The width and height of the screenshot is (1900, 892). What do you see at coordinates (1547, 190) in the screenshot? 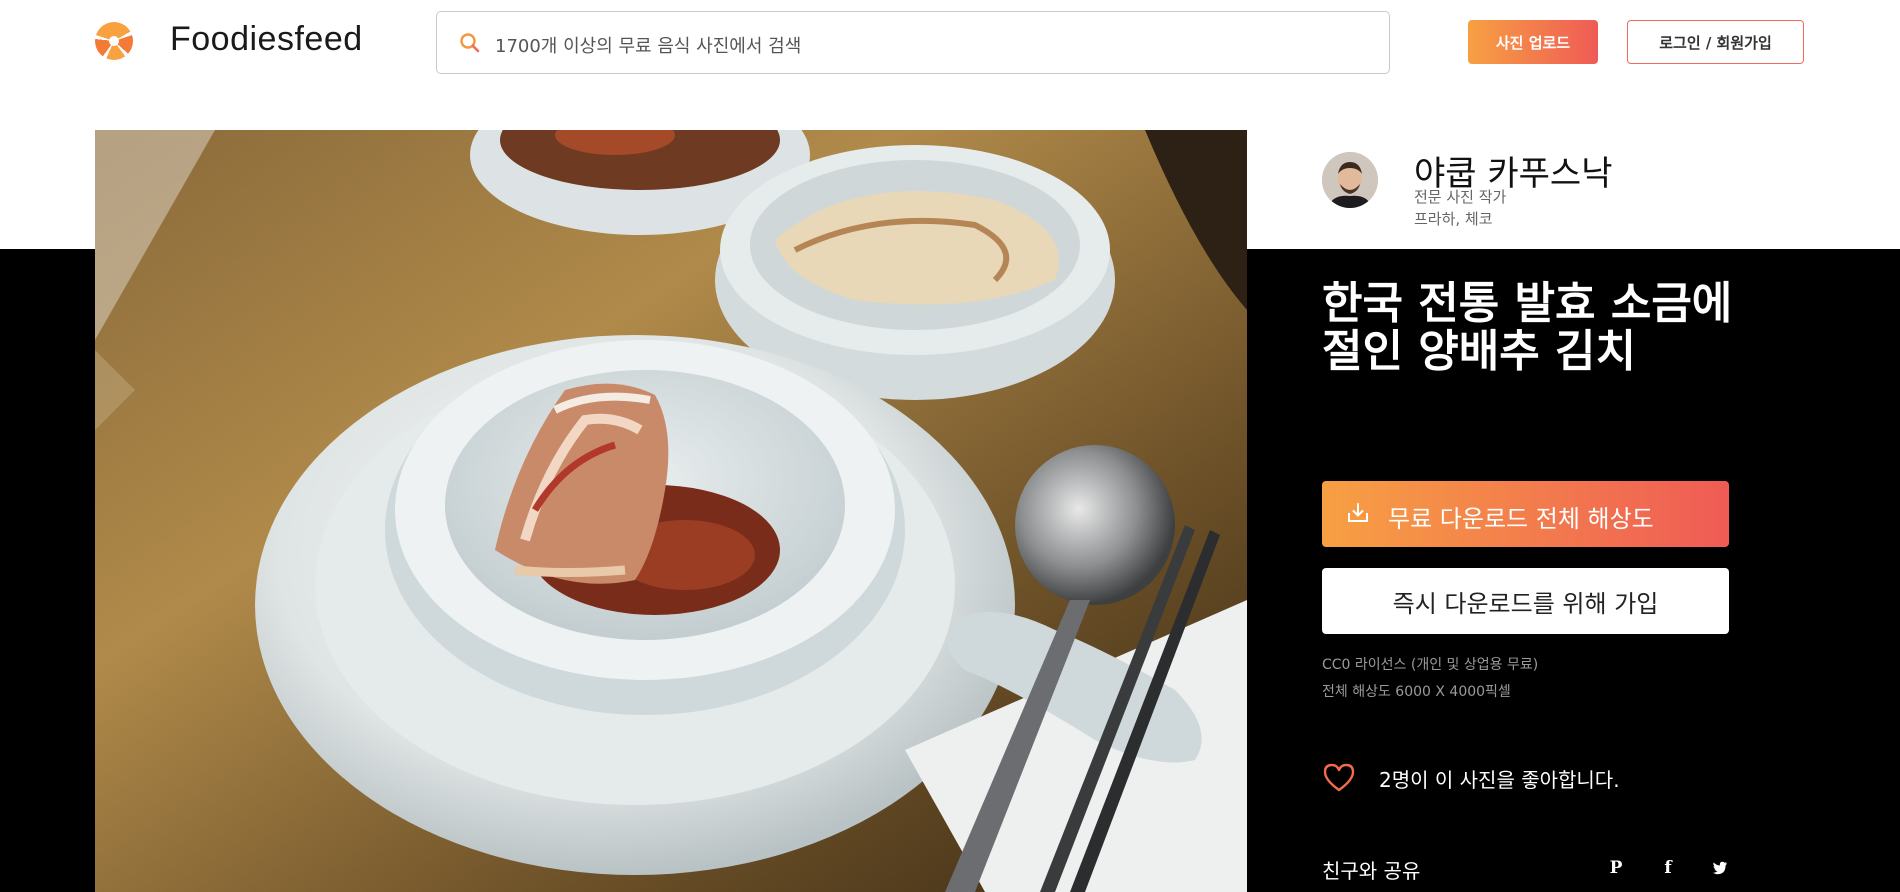
I see `photographer-card: 야쿱 카푸스낙 전문 사진 작가 프라하, 체코` at bounding box center [1547, 190].